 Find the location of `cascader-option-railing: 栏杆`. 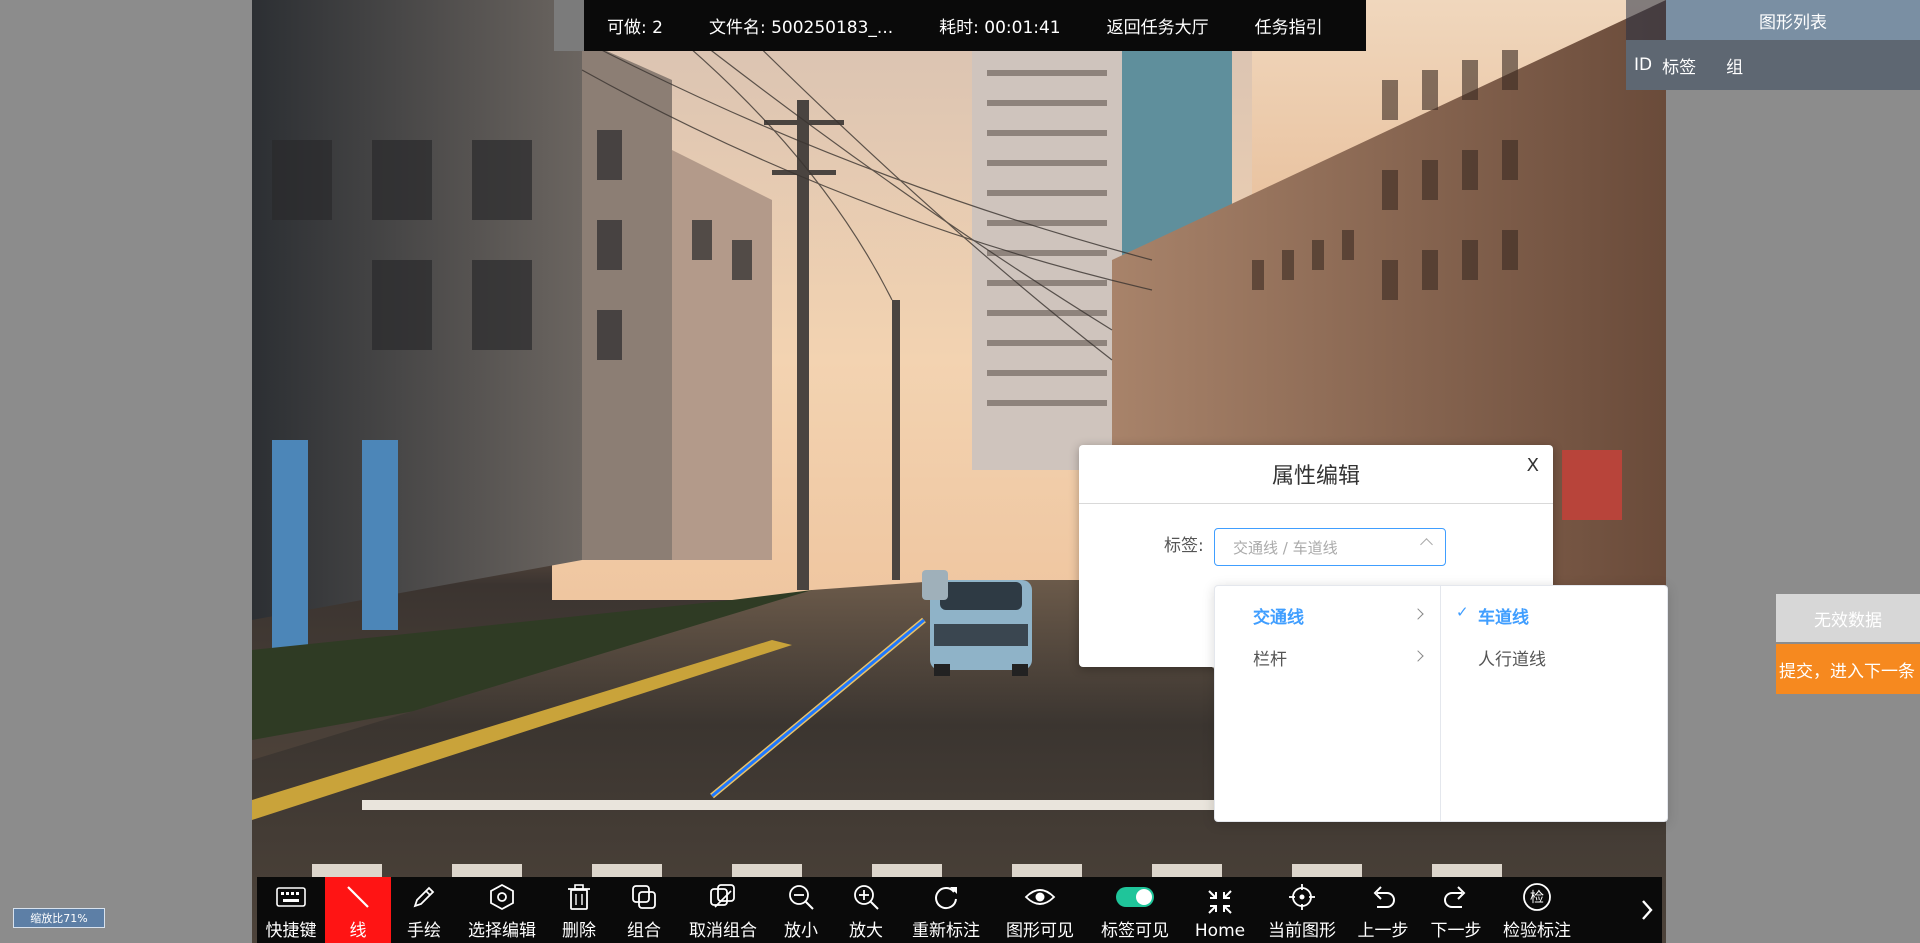

cascader-option-railing: 栏杆 is located at coordinates (1327, 657).